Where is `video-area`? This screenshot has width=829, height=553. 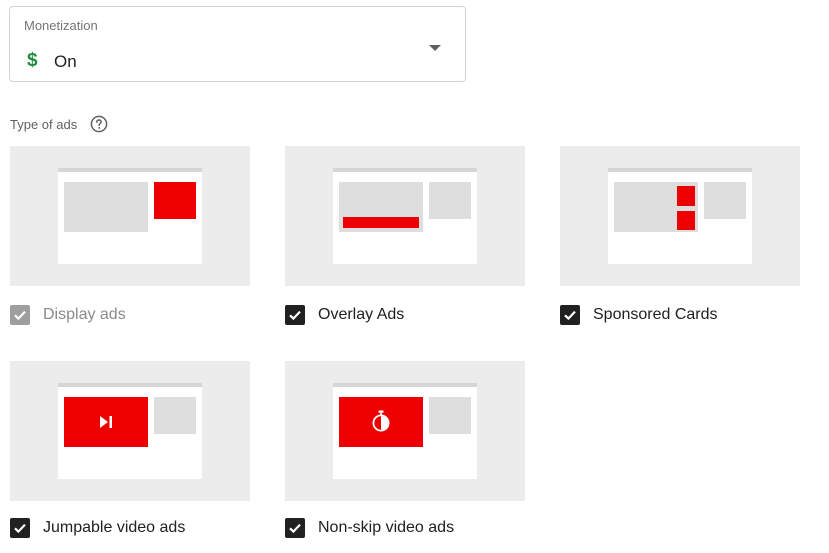 video-area is located at coordinates (106, 207).